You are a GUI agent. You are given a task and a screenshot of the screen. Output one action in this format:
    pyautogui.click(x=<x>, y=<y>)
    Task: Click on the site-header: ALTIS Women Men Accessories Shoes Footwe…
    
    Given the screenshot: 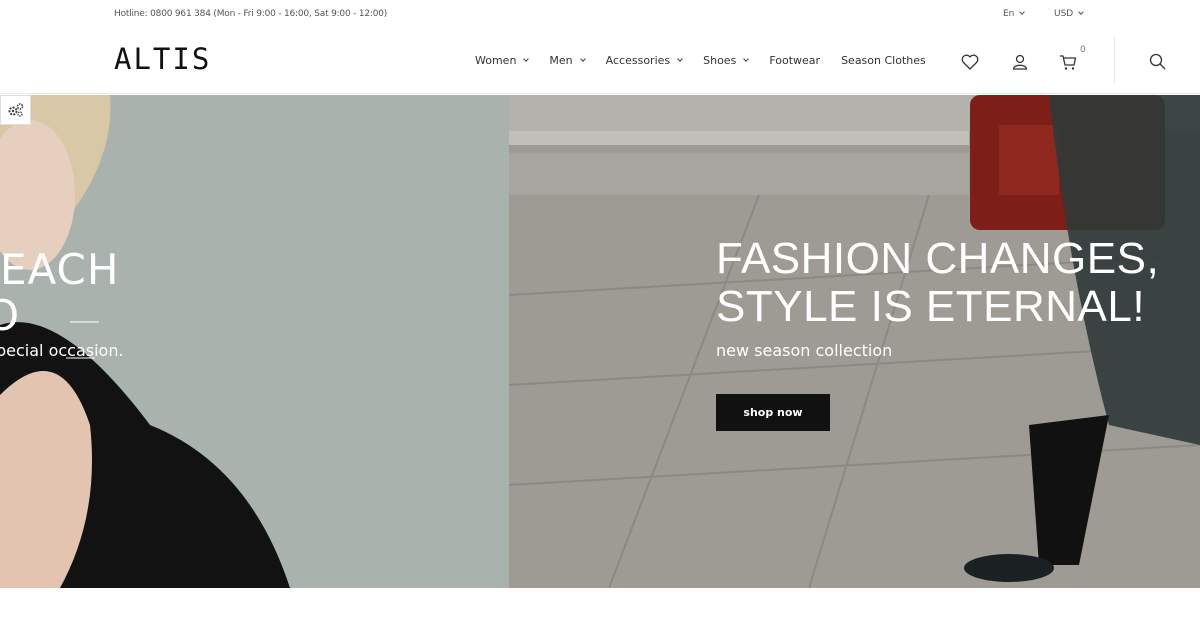 What is the action you would take?
    pyautogui.click(x=600, y=62)
    